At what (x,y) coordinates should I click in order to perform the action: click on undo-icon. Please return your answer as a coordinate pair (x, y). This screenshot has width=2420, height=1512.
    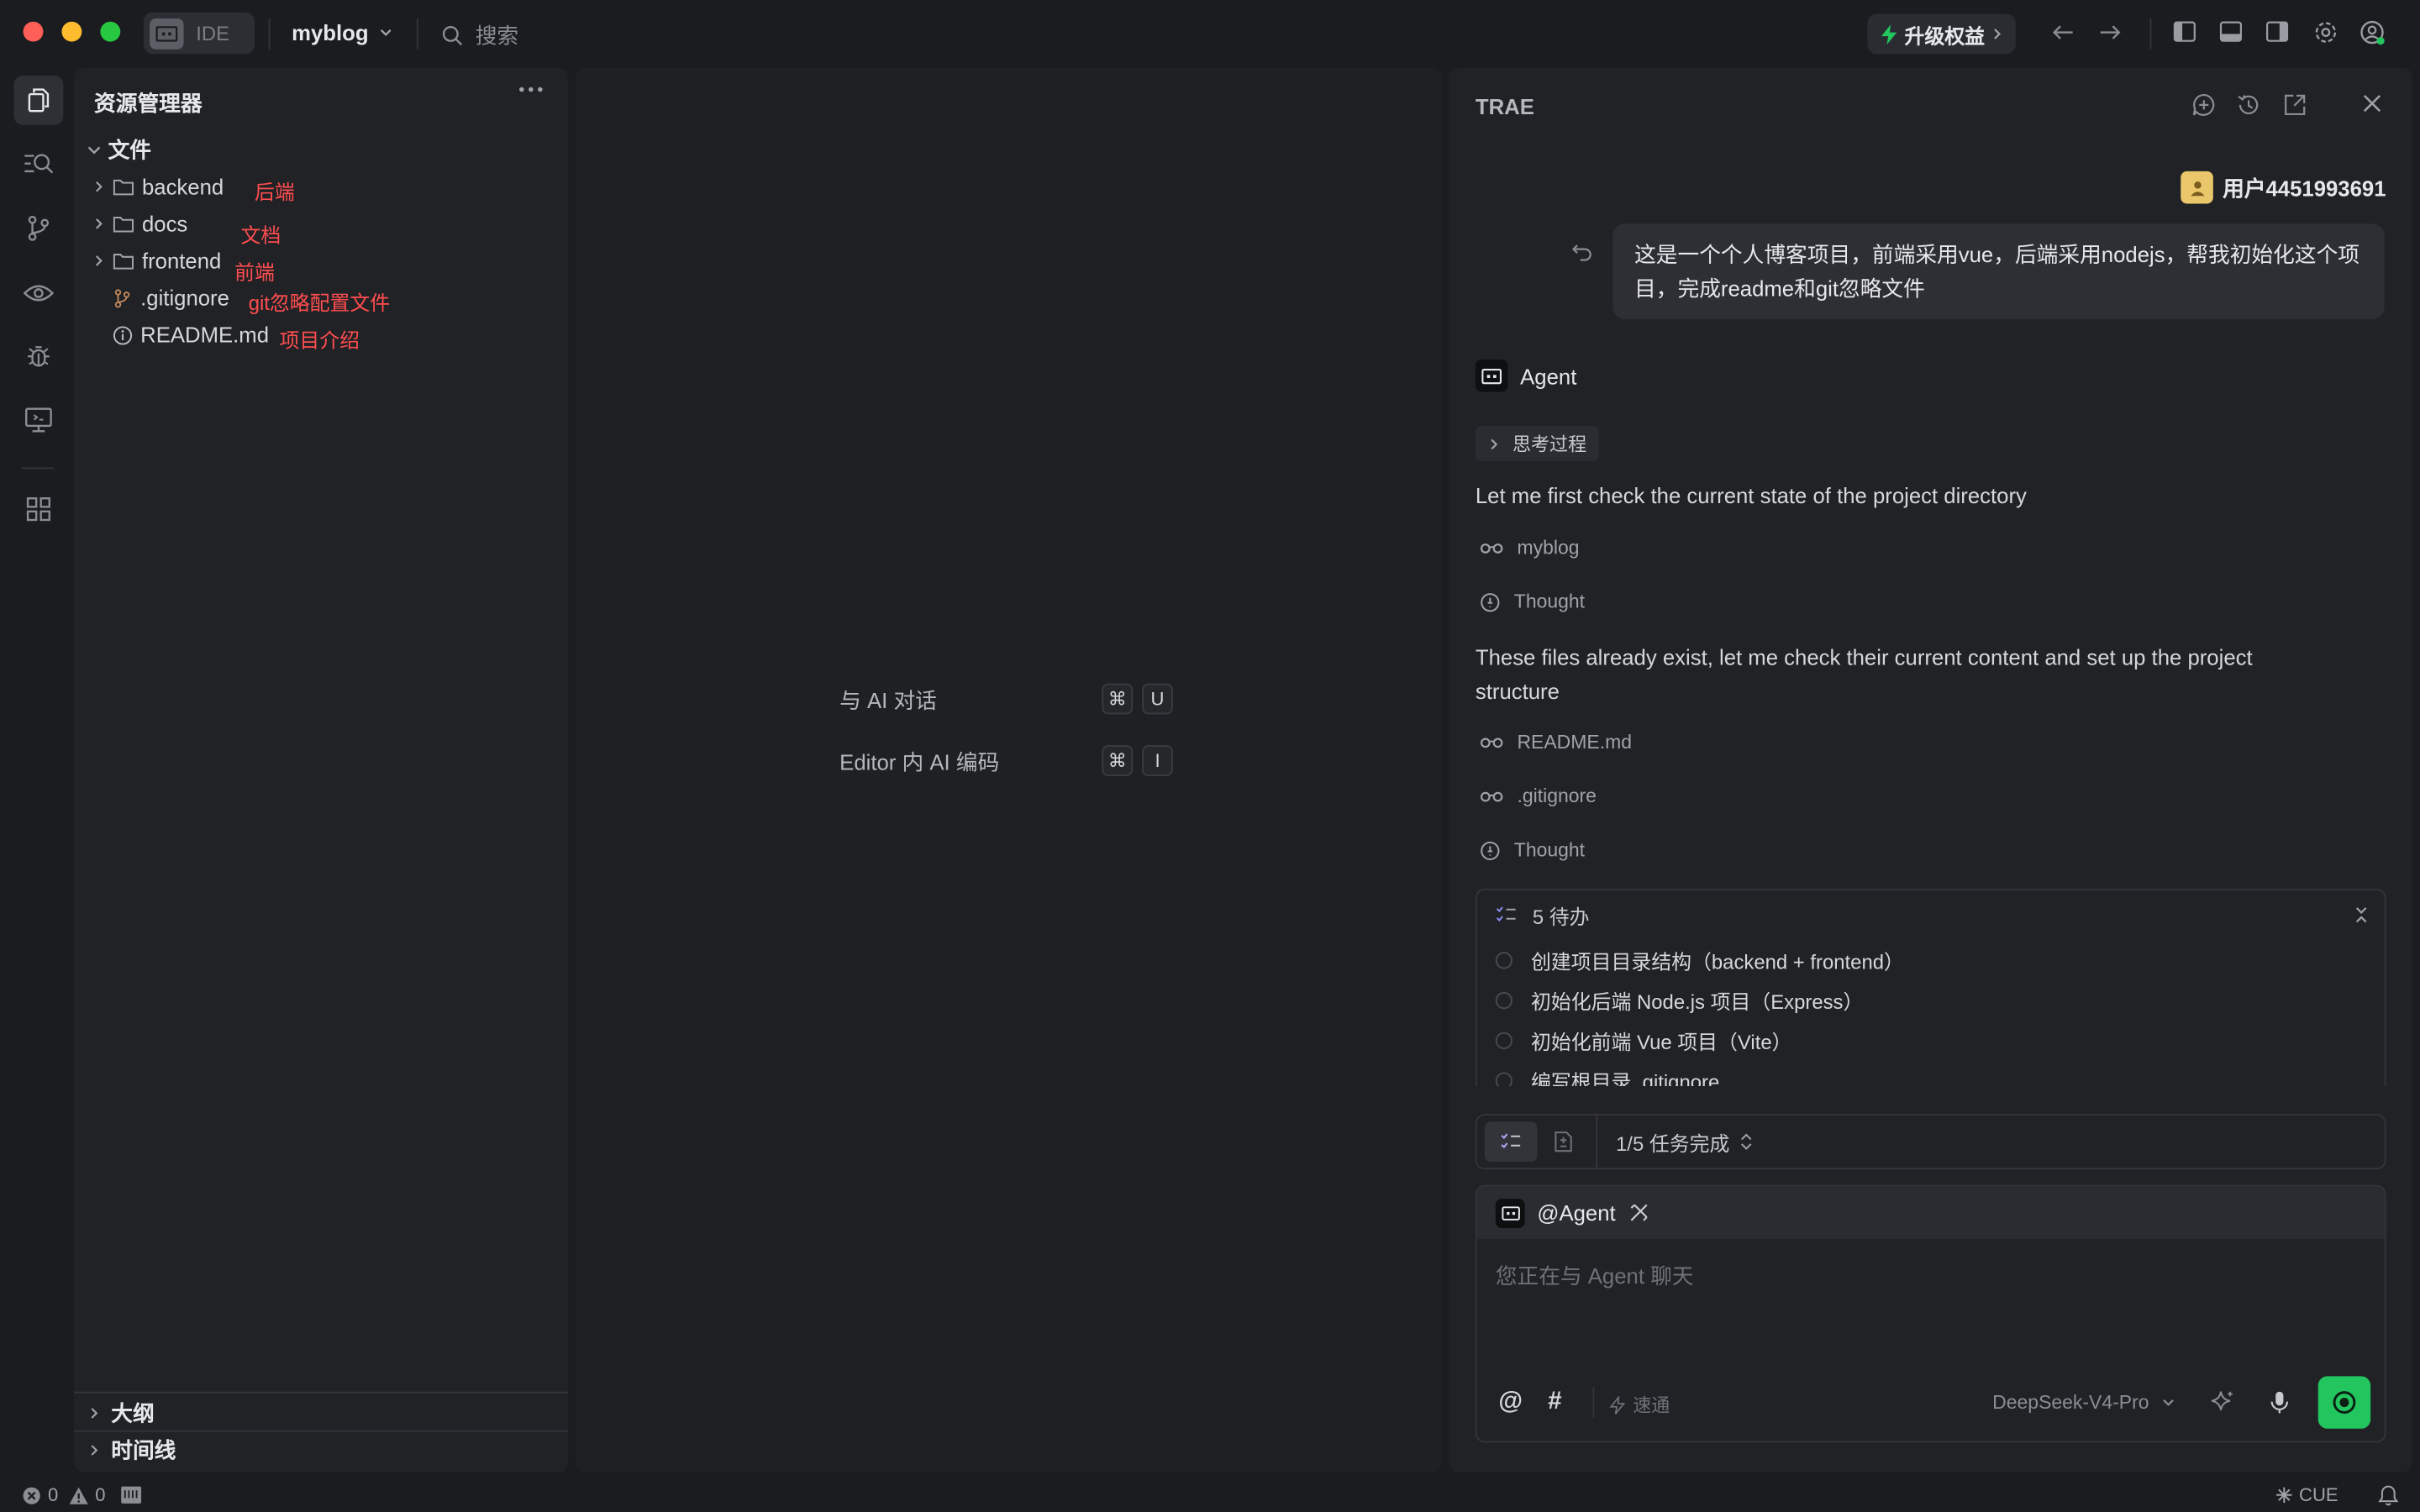
    Looking at the image, I should click on (1581, 252).